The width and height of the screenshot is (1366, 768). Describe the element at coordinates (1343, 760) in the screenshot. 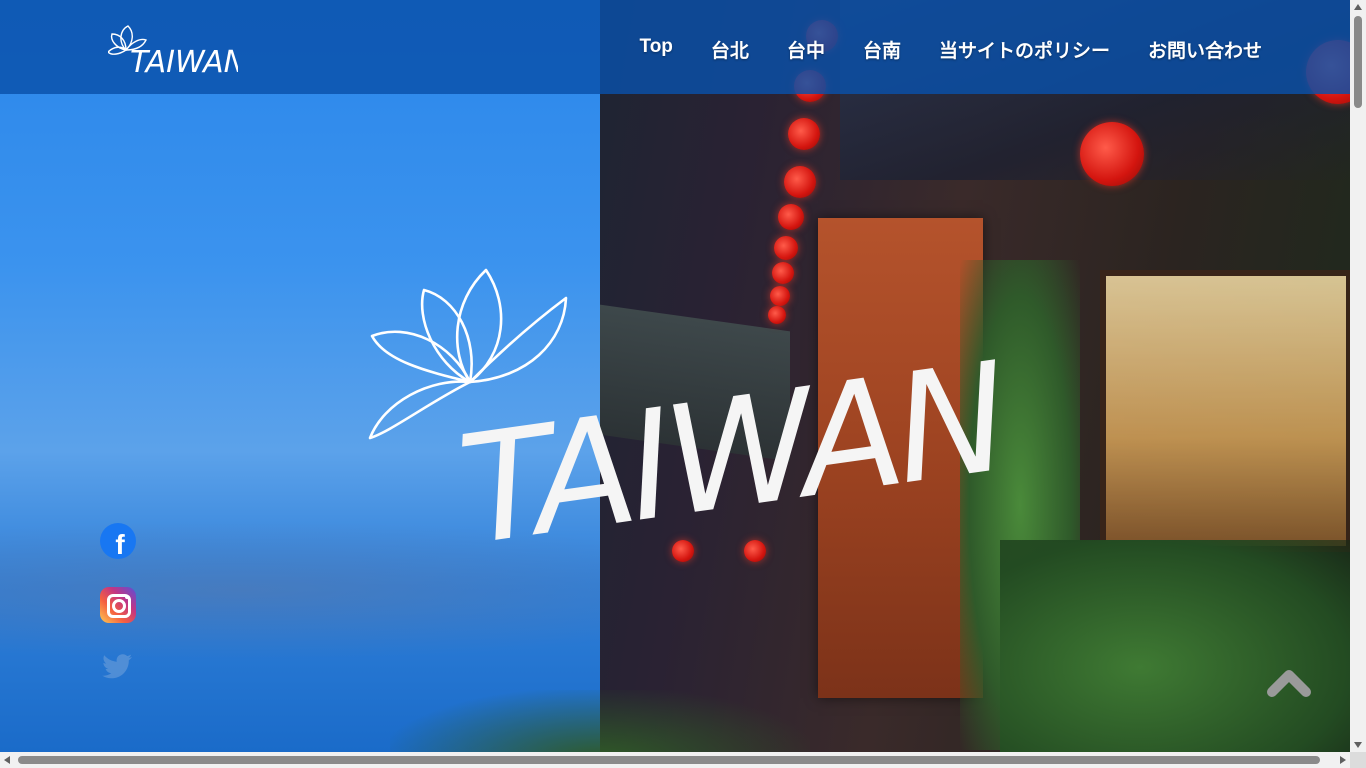

I see `scroll-right-arrow` at that location.